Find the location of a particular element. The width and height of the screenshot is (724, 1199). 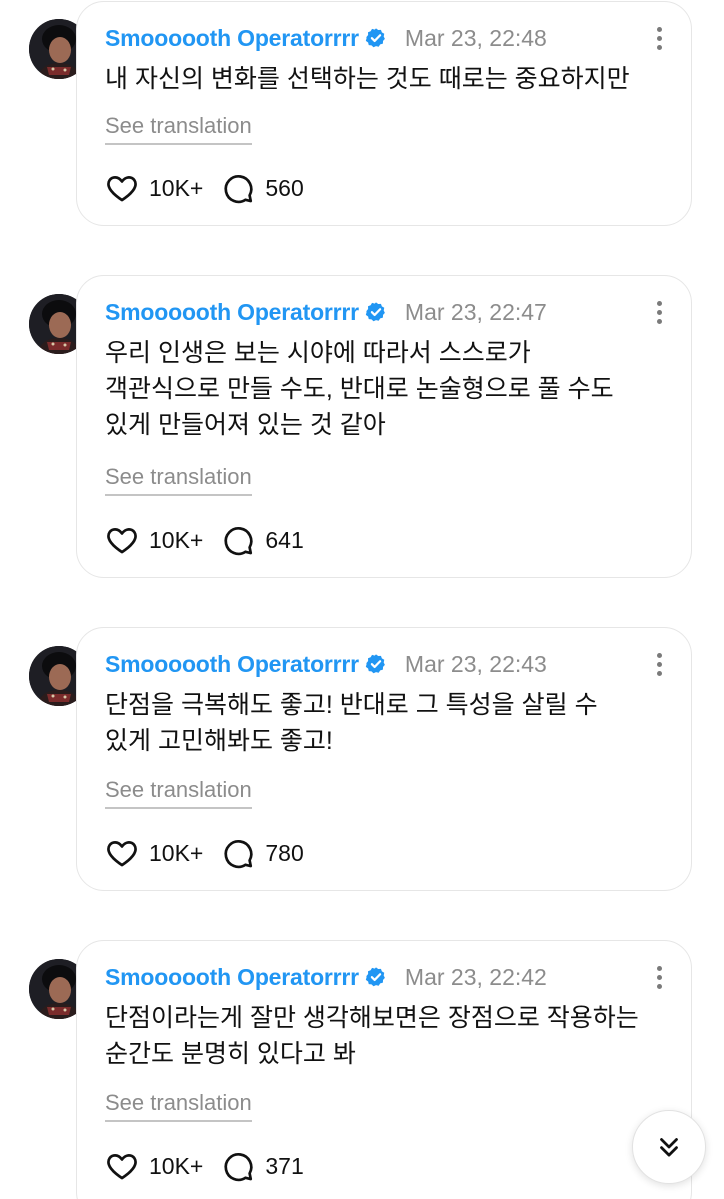

post-header: Smoooooth Operatorrrr Mar 23, 22:42 is located at coordinates (388, 977).